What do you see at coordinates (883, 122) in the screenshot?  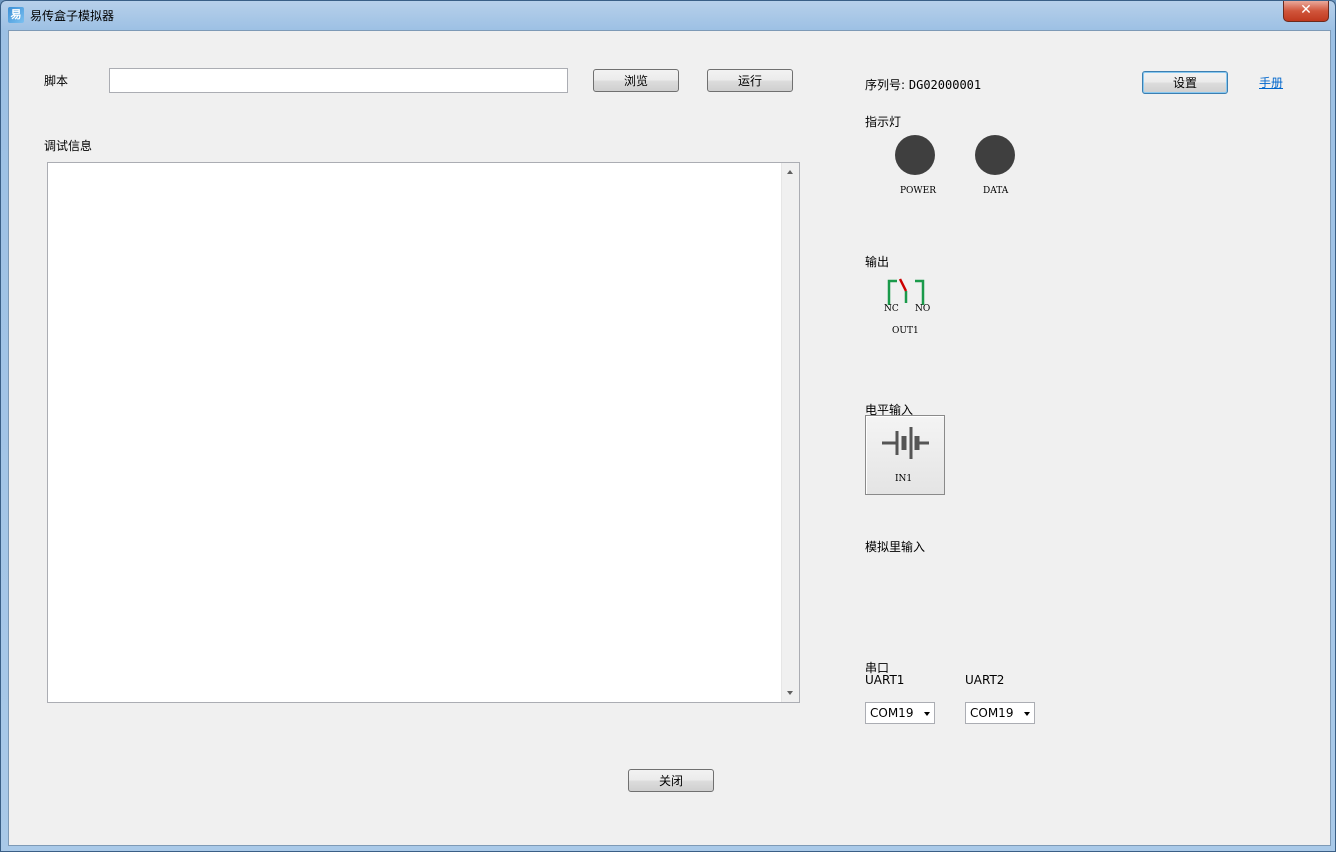 I see `indicators-label: 指示灯` at bounding box center [883, 122].